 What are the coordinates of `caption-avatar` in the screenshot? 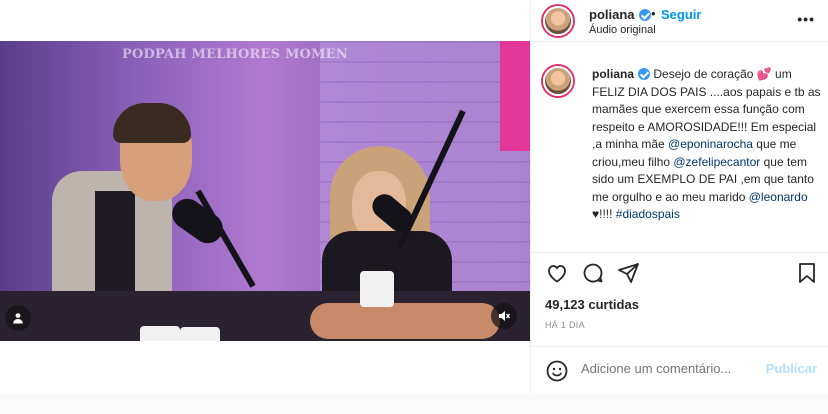 It's located at (558, 81).